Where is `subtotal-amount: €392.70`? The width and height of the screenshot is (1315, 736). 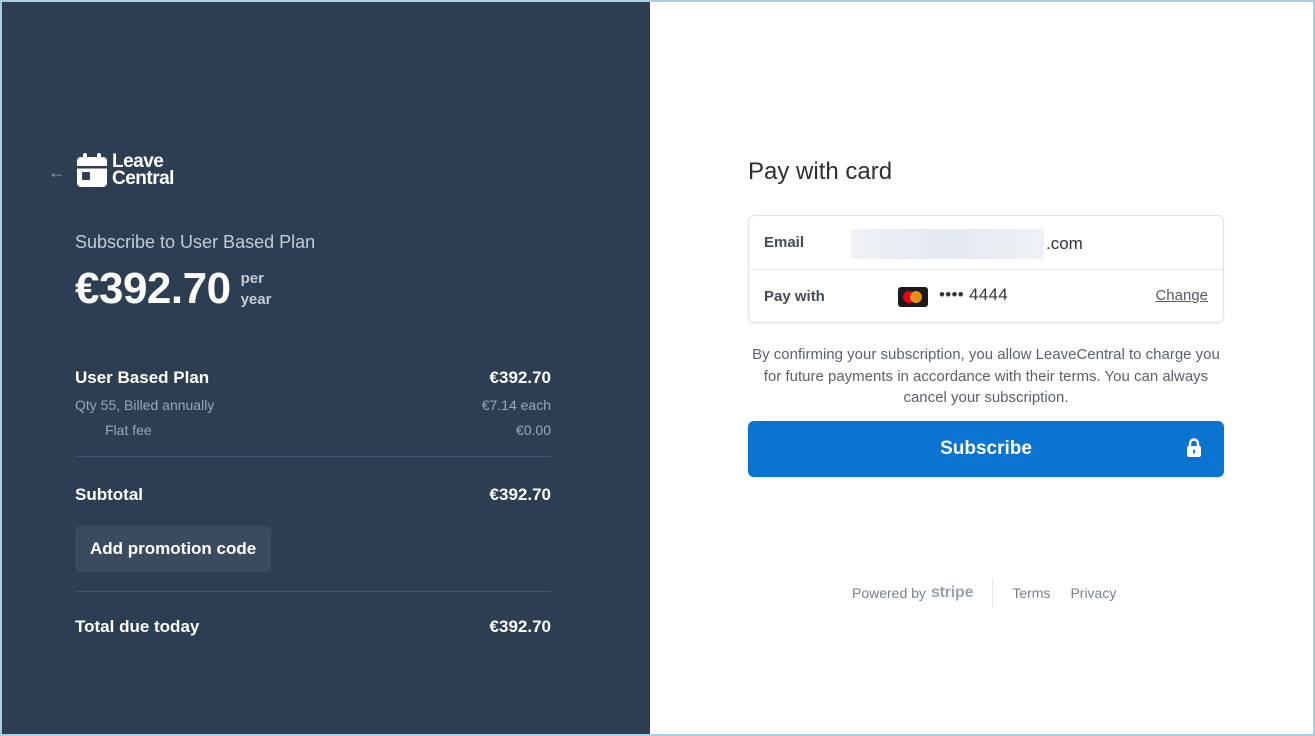
subtotal-amount: €392.70 is located at coordinates (520, 494).